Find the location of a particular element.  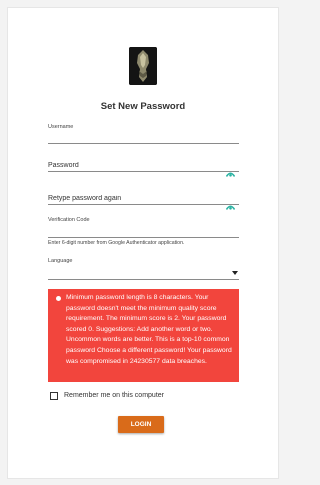

page-title: Set New Password is located at coordinates (143, 106).